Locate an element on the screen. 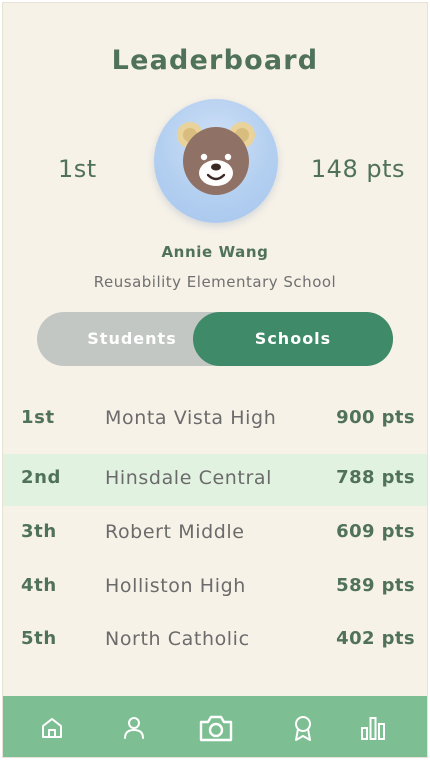 The image size is (430, 760). row-school-name: Robert Middle is located at coordinates (175, 532).